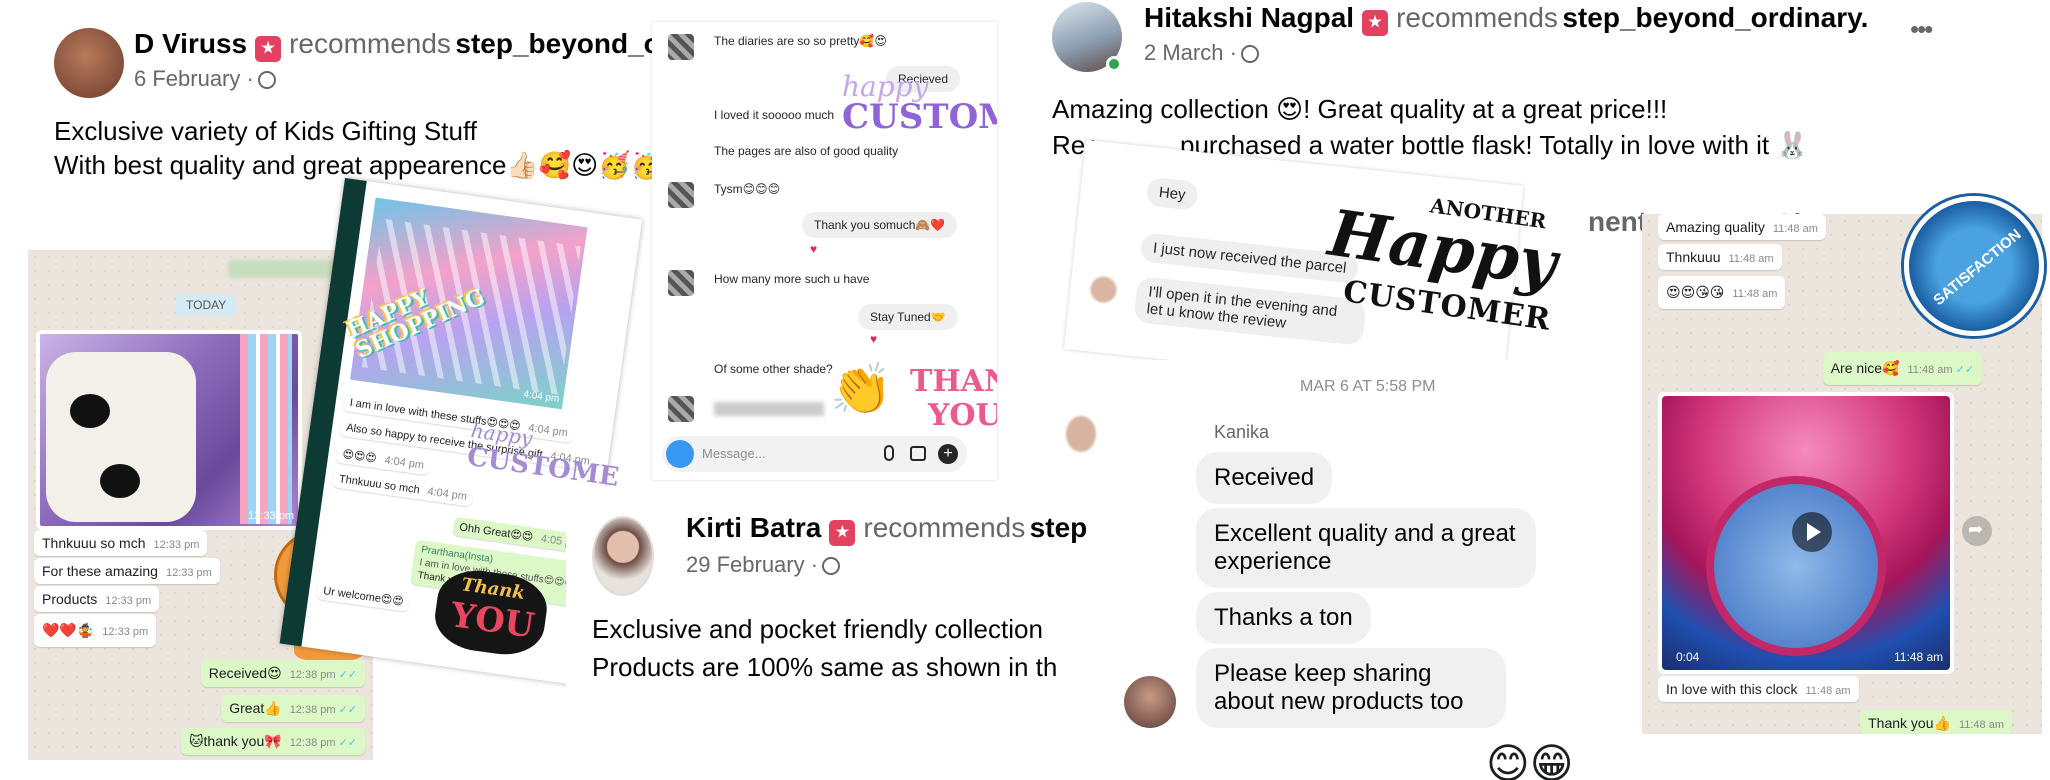 Image resolution: width=2050 pixels, height=780 pixels. Describe the element at coordinates (363, 596) in the screenshot. I see `list-item: Ur welcome😍😍` at that location.